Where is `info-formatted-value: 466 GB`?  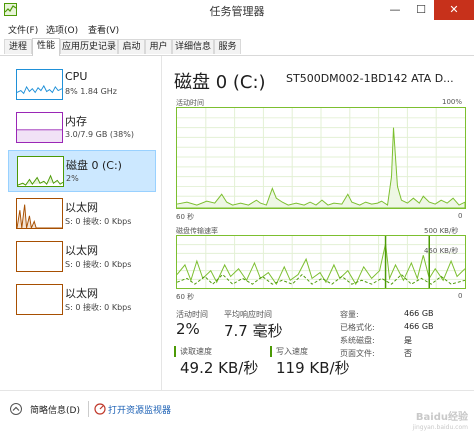
info-formatted-value: 466 GB is located at coordinates (419, 326).